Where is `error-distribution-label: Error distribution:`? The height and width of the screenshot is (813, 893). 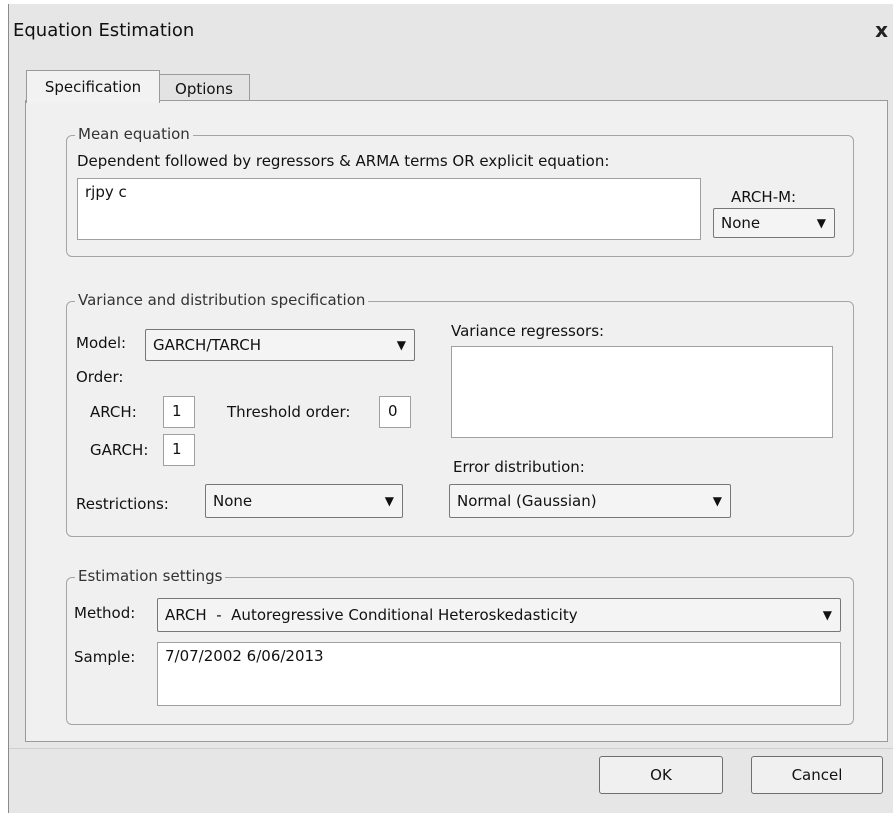 error-distribution-label: Error distribution: is located at coordinates (519, 467).